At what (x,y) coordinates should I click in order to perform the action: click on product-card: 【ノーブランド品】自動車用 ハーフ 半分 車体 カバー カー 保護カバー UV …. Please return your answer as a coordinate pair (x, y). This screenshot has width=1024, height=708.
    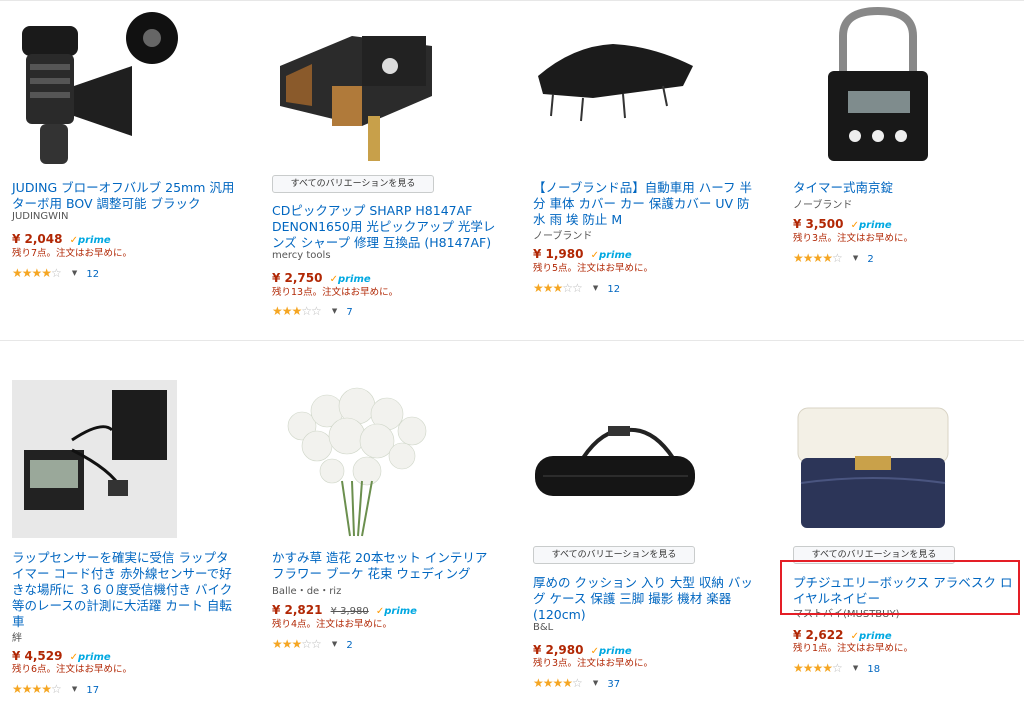
    Looking at the image, I should click on (648, 150).